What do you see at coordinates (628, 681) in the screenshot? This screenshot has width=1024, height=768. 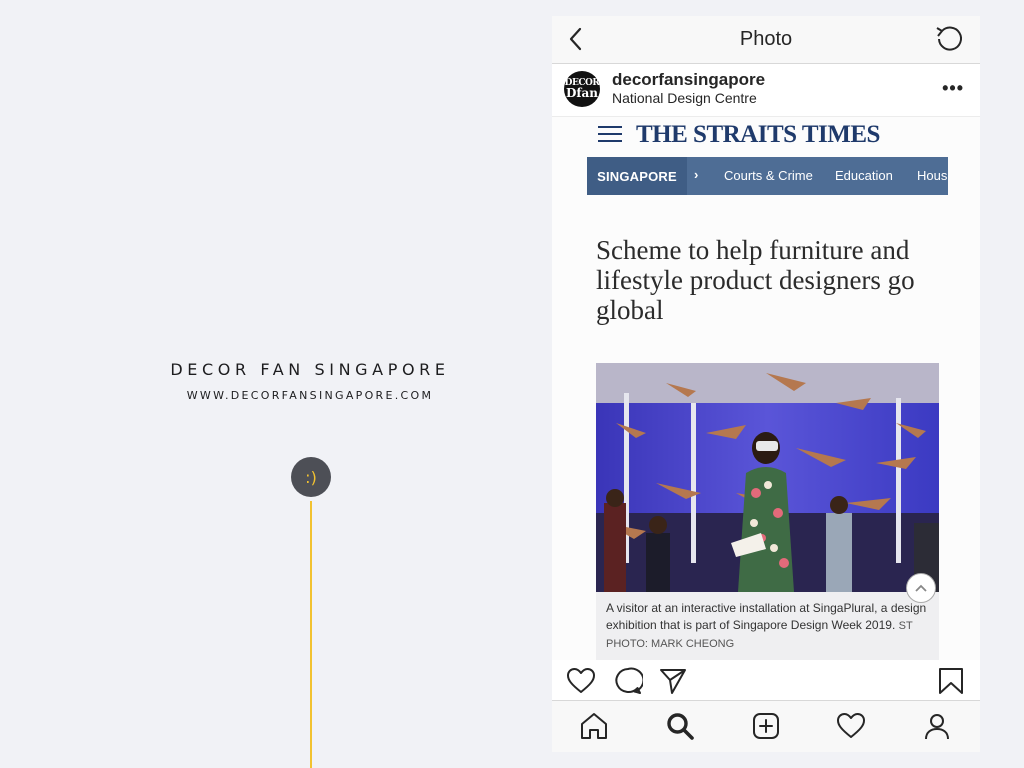 I see `comment-icon` at bounding box center [628, 681].